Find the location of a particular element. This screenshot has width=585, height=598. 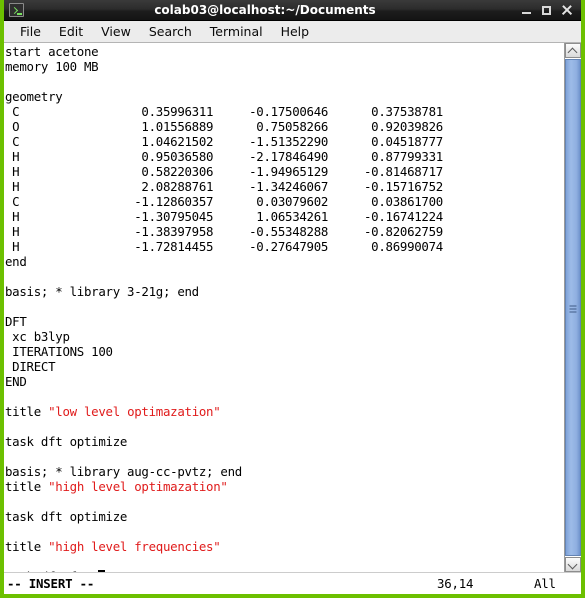

buffer-line-string: "high level frequencies" is located at coordinates (134, 546).